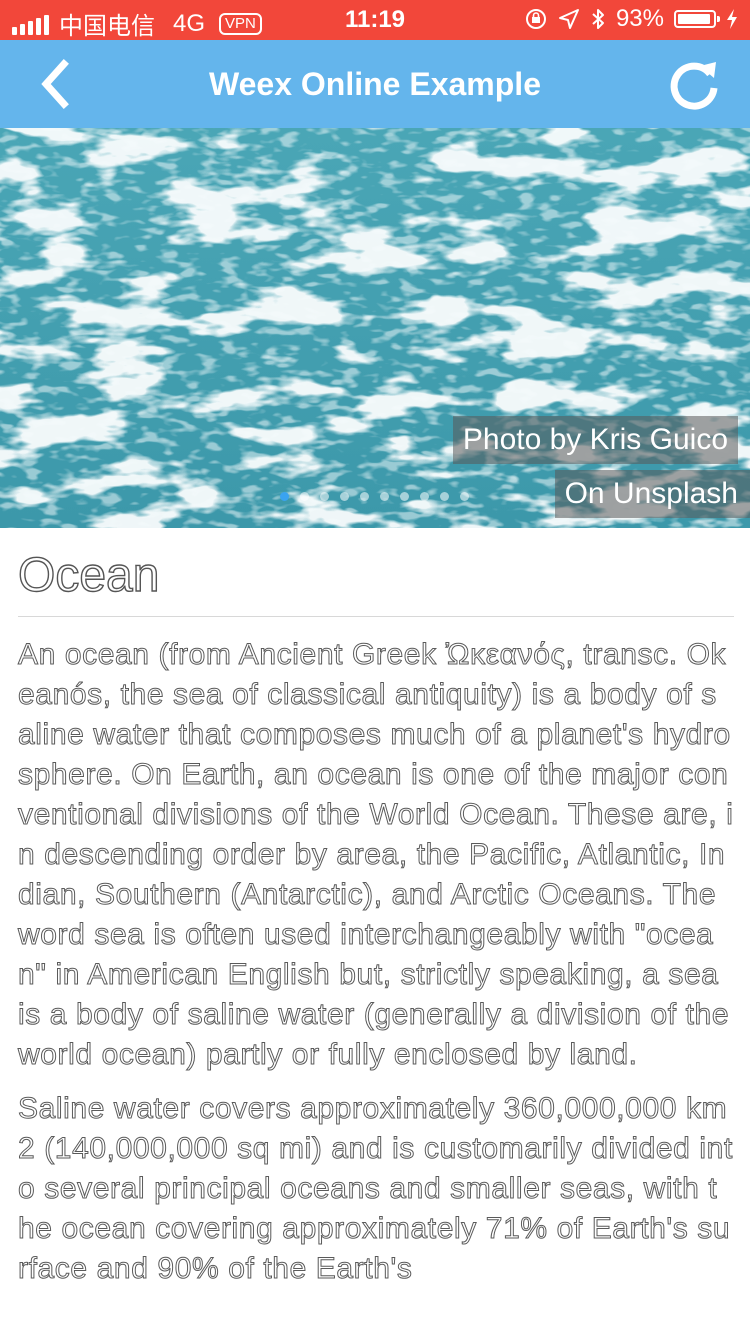 The width and height of the screenshot is (750, 1334). Describe the element at coordinates (568, 19) in the screenshot. I see `location-icon` at that location.